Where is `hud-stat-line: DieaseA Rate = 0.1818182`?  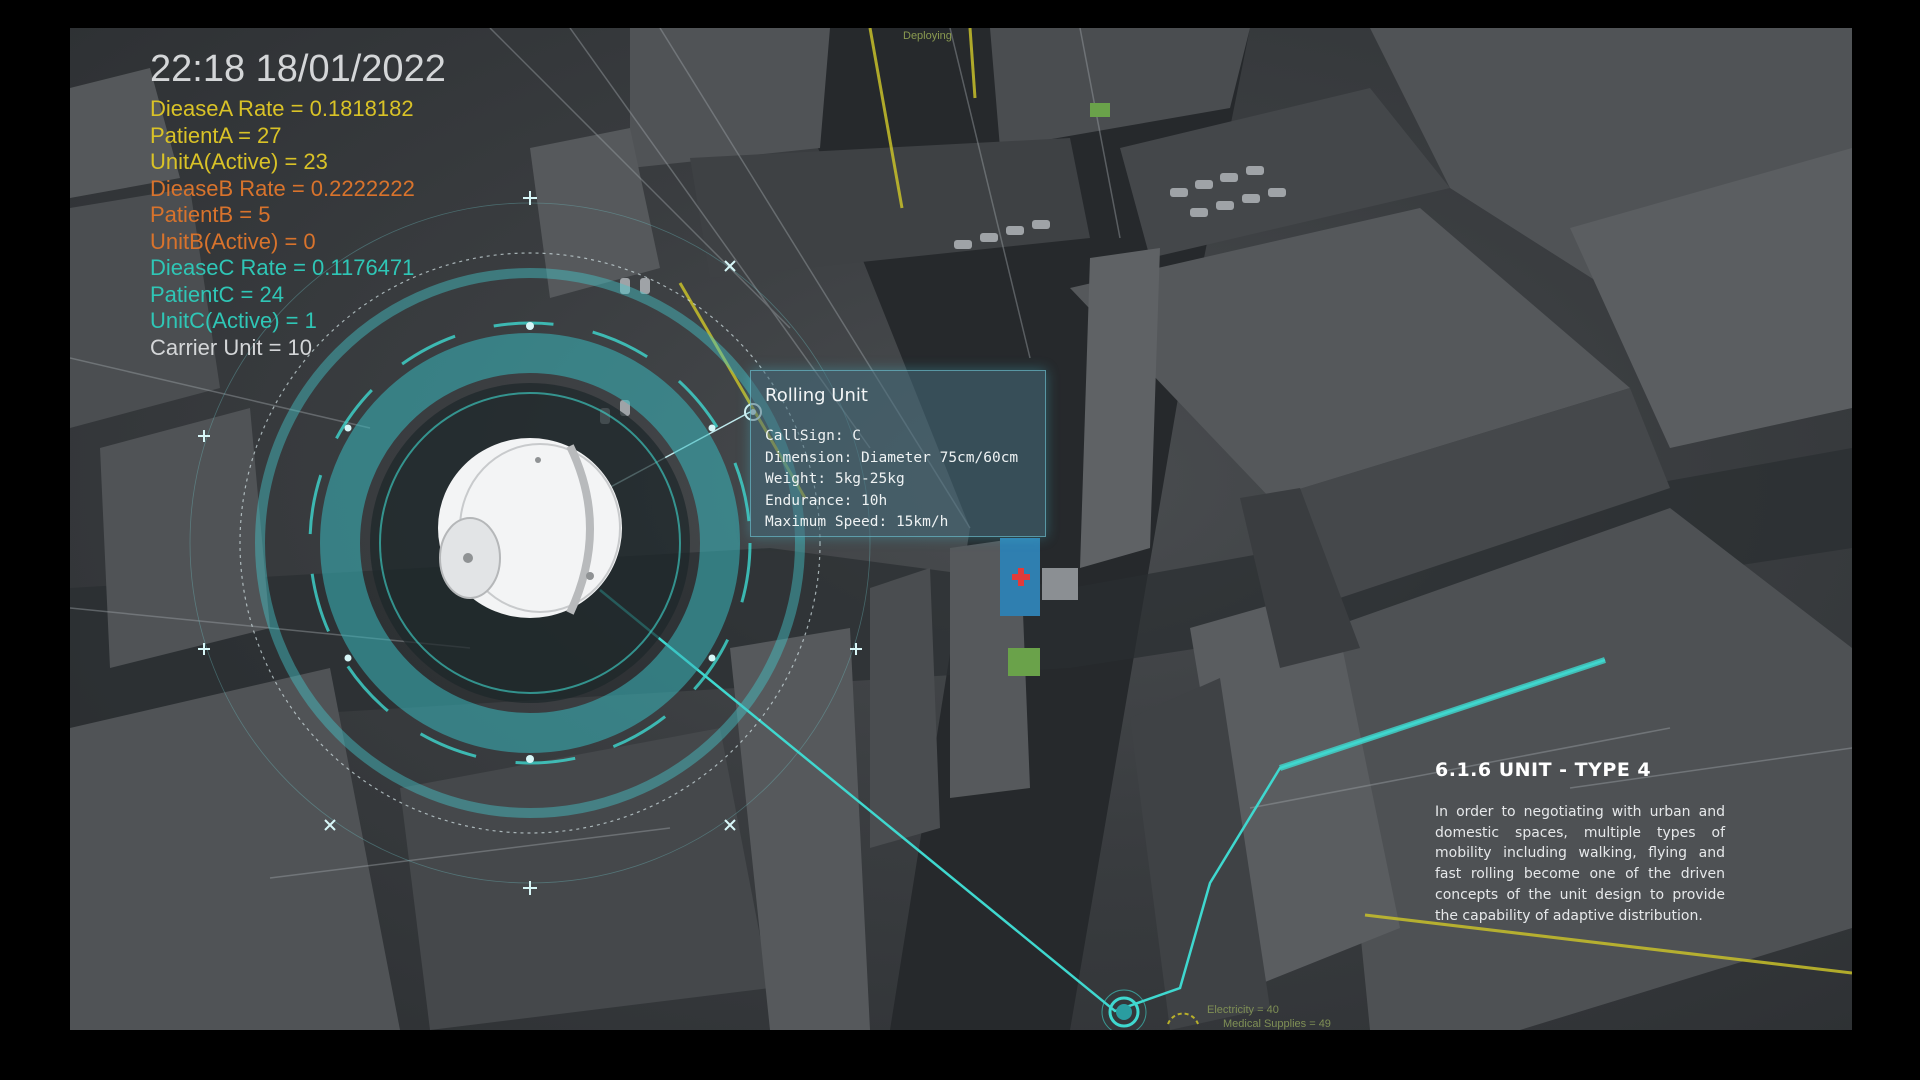 hud-stat-line: DieaseA Rate = 0.1818182 is located at coordinates (282, 108).